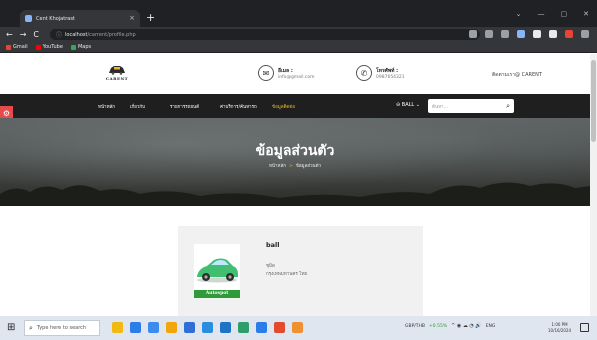 The height and width of the screenshot is (340, 597). What do you see at coordinates (438, 326) in the screenshot?
I see `stock-change: +0.55%` at bounding box center [438, 326].